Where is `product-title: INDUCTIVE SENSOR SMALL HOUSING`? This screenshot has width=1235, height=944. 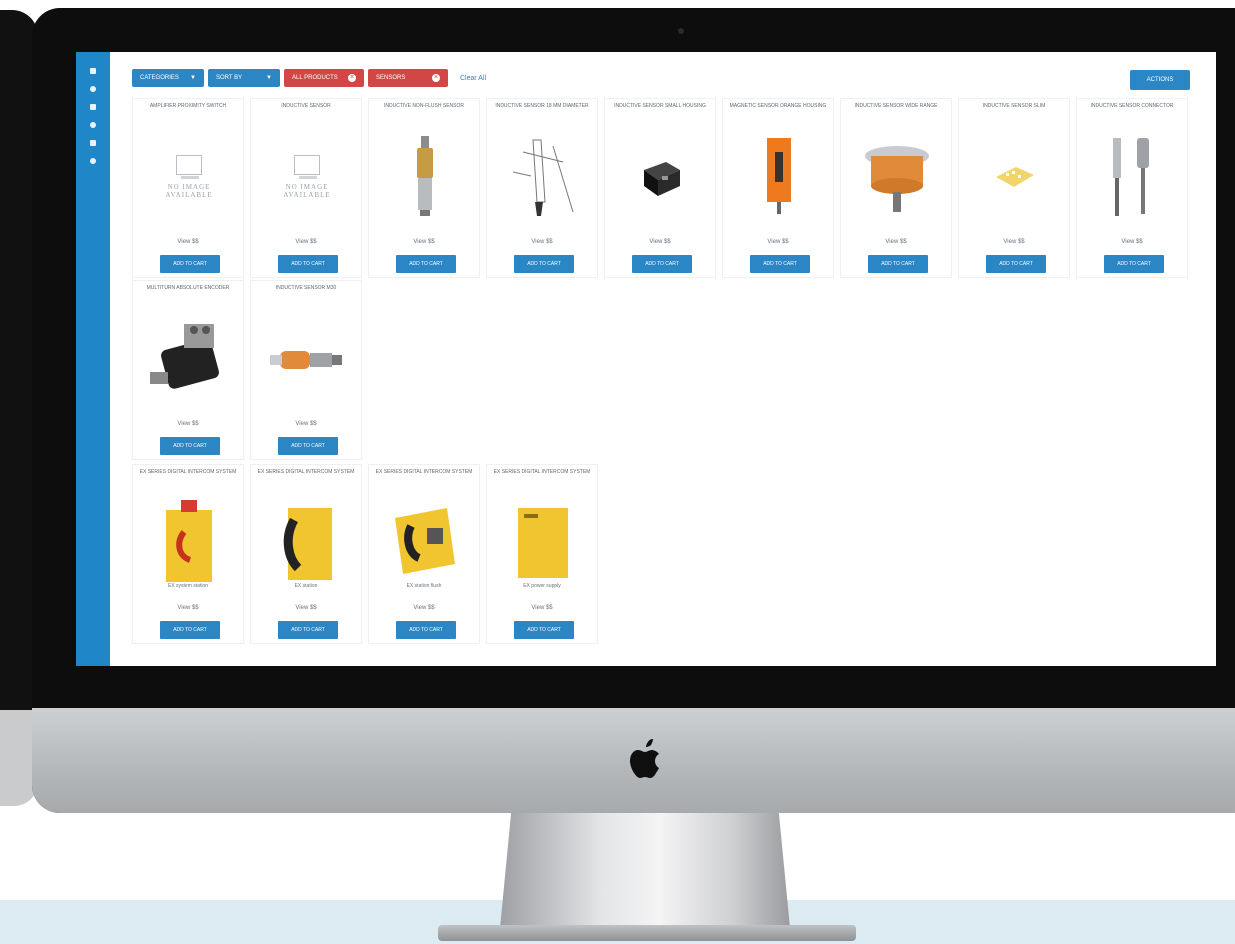 product-title: INDUCTIVE SENSOR SMALL HOUSING is located at coordinates (660, 106).